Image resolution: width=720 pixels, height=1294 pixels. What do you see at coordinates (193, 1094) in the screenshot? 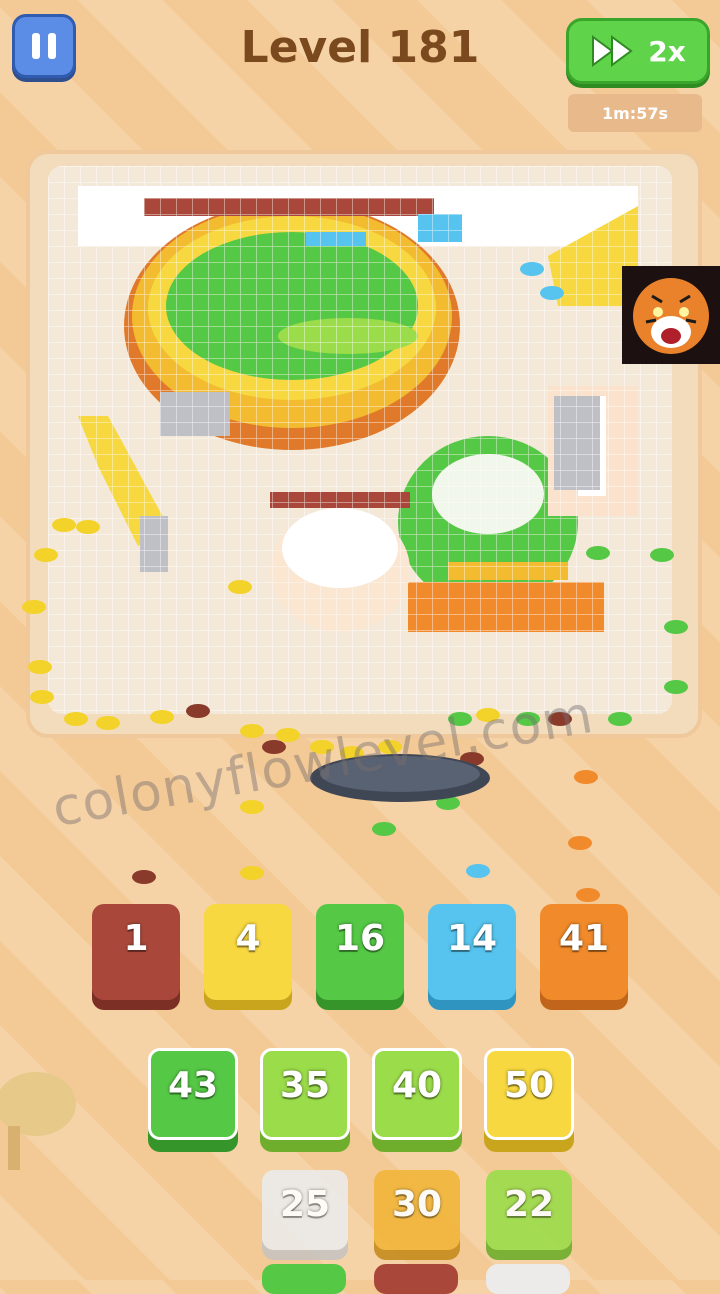
I see `queue-tile-green: 43` at bounding box center [193, 1094].